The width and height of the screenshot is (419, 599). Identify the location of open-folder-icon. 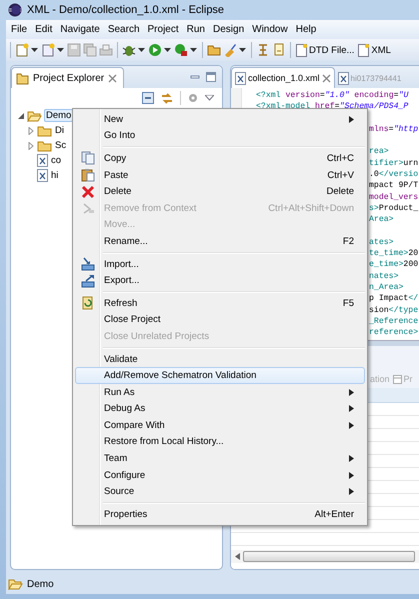
(214, 50).